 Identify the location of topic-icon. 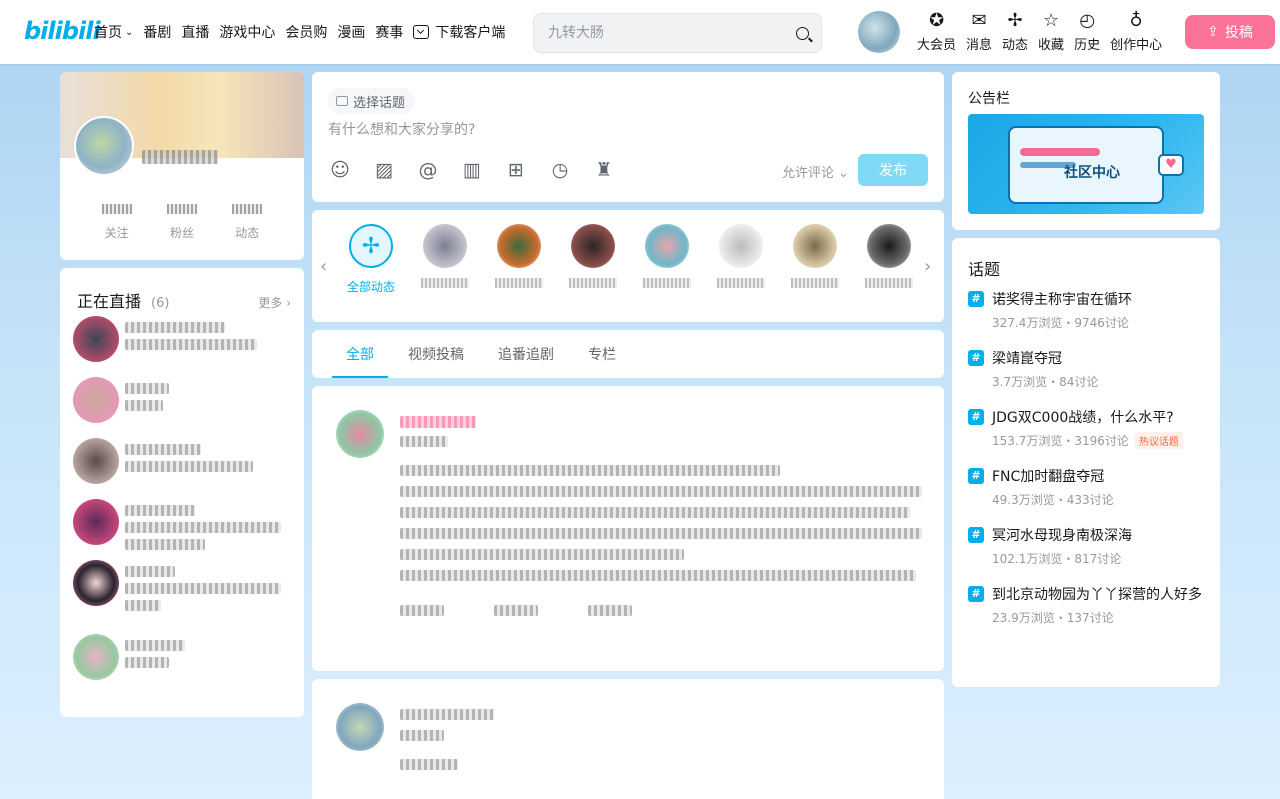
(342, 101).